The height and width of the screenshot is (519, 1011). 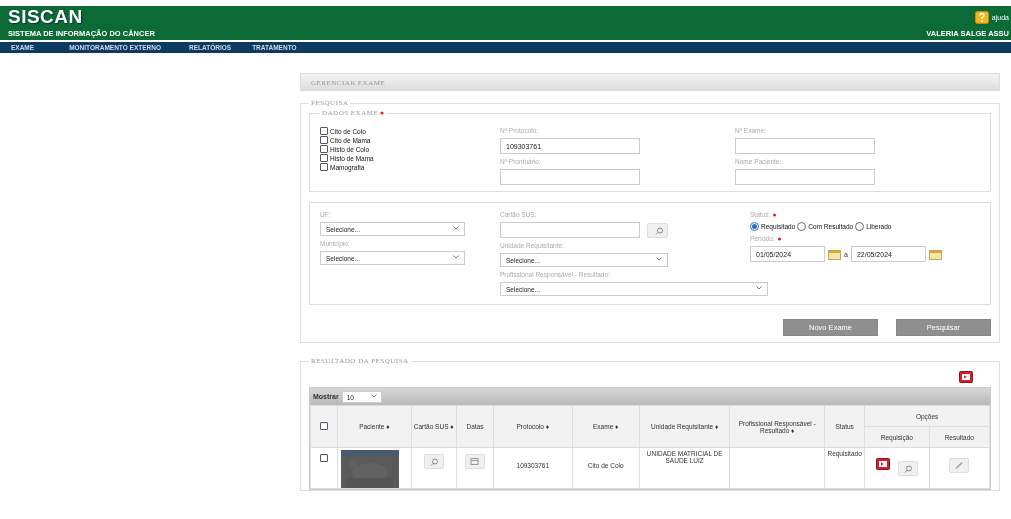 I want to click on edit-button, so click(x=959, y=465).